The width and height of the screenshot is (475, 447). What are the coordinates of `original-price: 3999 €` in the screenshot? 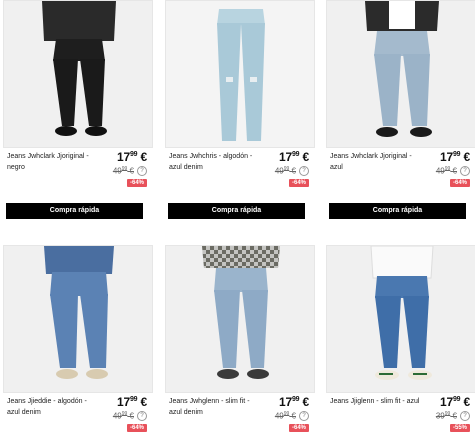 It's located at (446, 416).